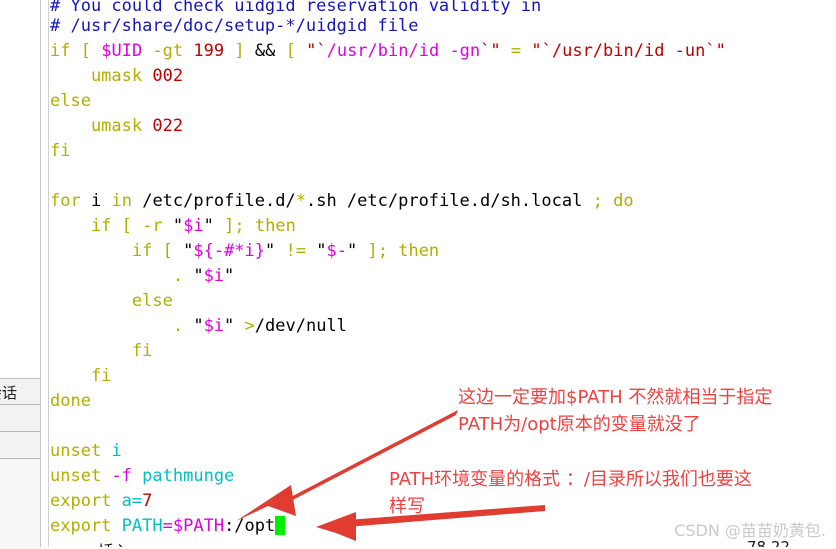 The image size is (836, 549). I want to click on code-token: # /usr/share/doc/setup-*/uidgid file, so click(234, 26).